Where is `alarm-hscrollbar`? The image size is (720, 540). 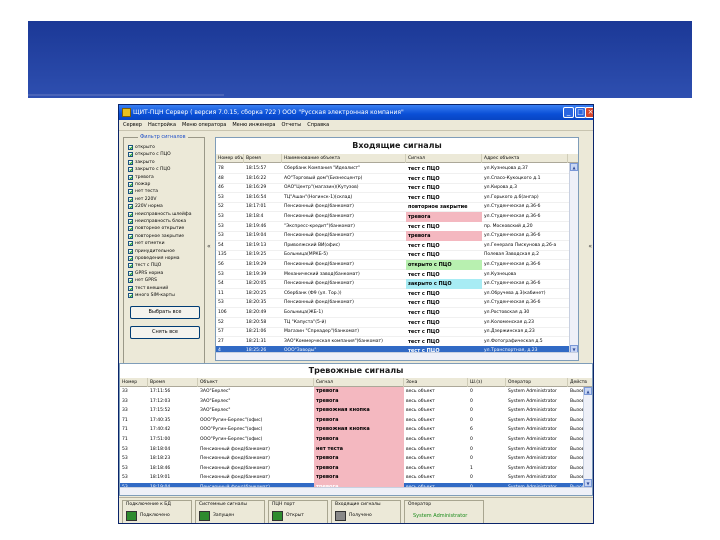
alarm-hscrollbar is located at coordinates (356, 491).